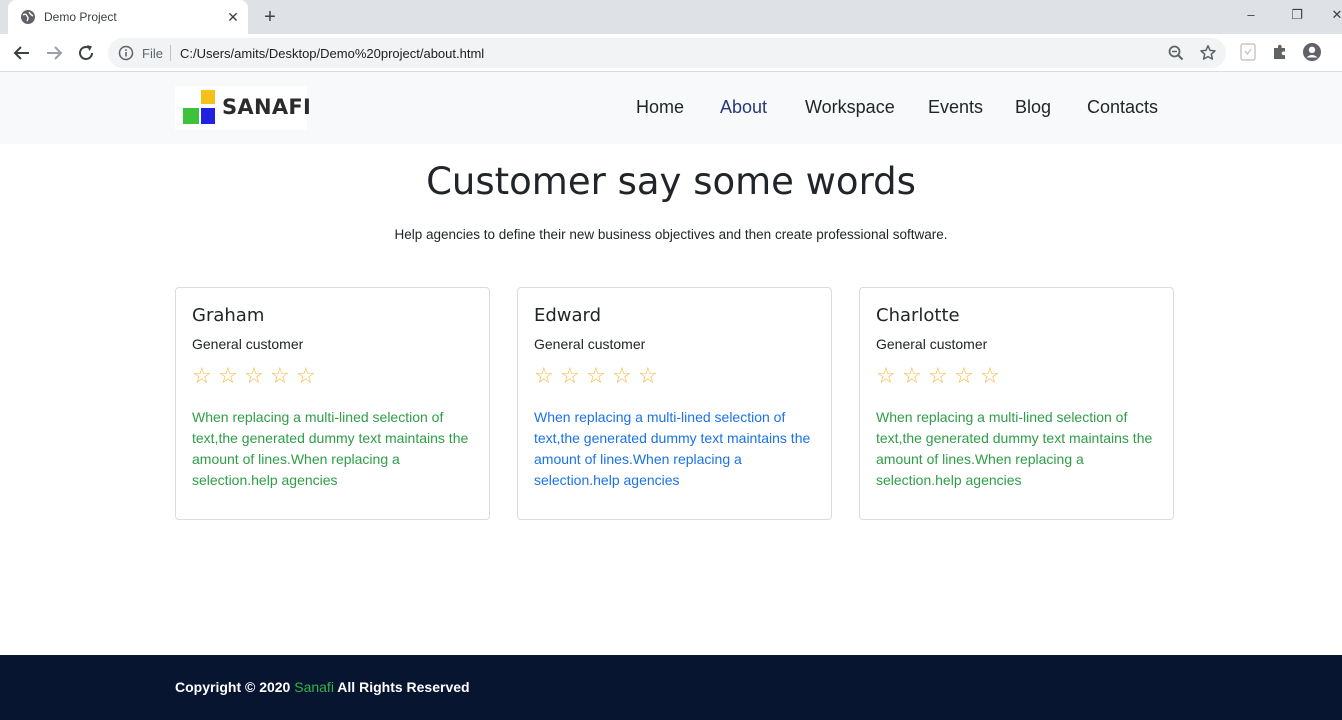 This screenshot has width=1342, height=720. What do you see at coordinates (671, 17) in the screenshot?
I see `browser-tabstrip: Demo Project ✕ + – ❐ ✕` at bounding box center [671, 17].